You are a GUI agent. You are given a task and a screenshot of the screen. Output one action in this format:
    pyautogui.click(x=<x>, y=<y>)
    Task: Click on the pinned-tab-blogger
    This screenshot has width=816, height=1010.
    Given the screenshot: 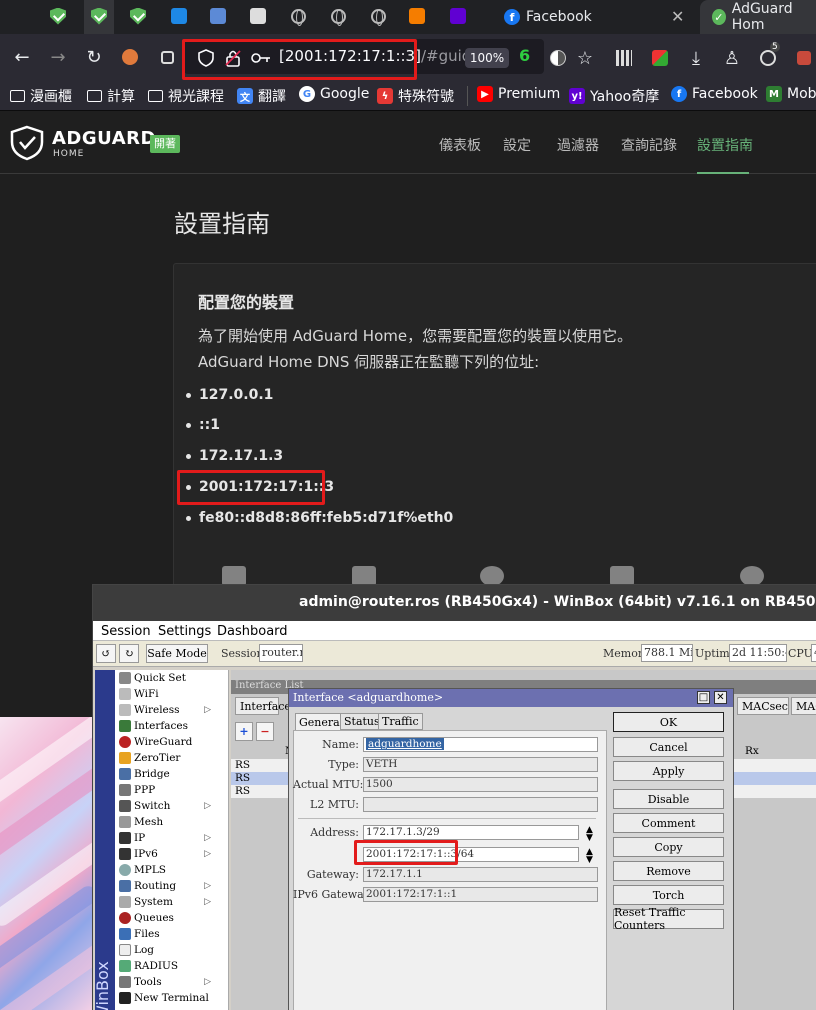 What is the action you would take?
    pyautogui.click(x=417, y=16)
    